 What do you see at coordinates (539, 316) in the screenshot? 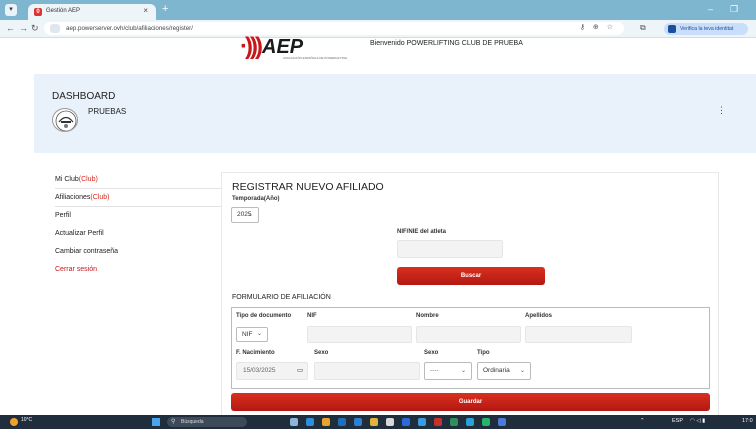
I see `apellidos-label: Apellidos` at bounding box center [539, 316].